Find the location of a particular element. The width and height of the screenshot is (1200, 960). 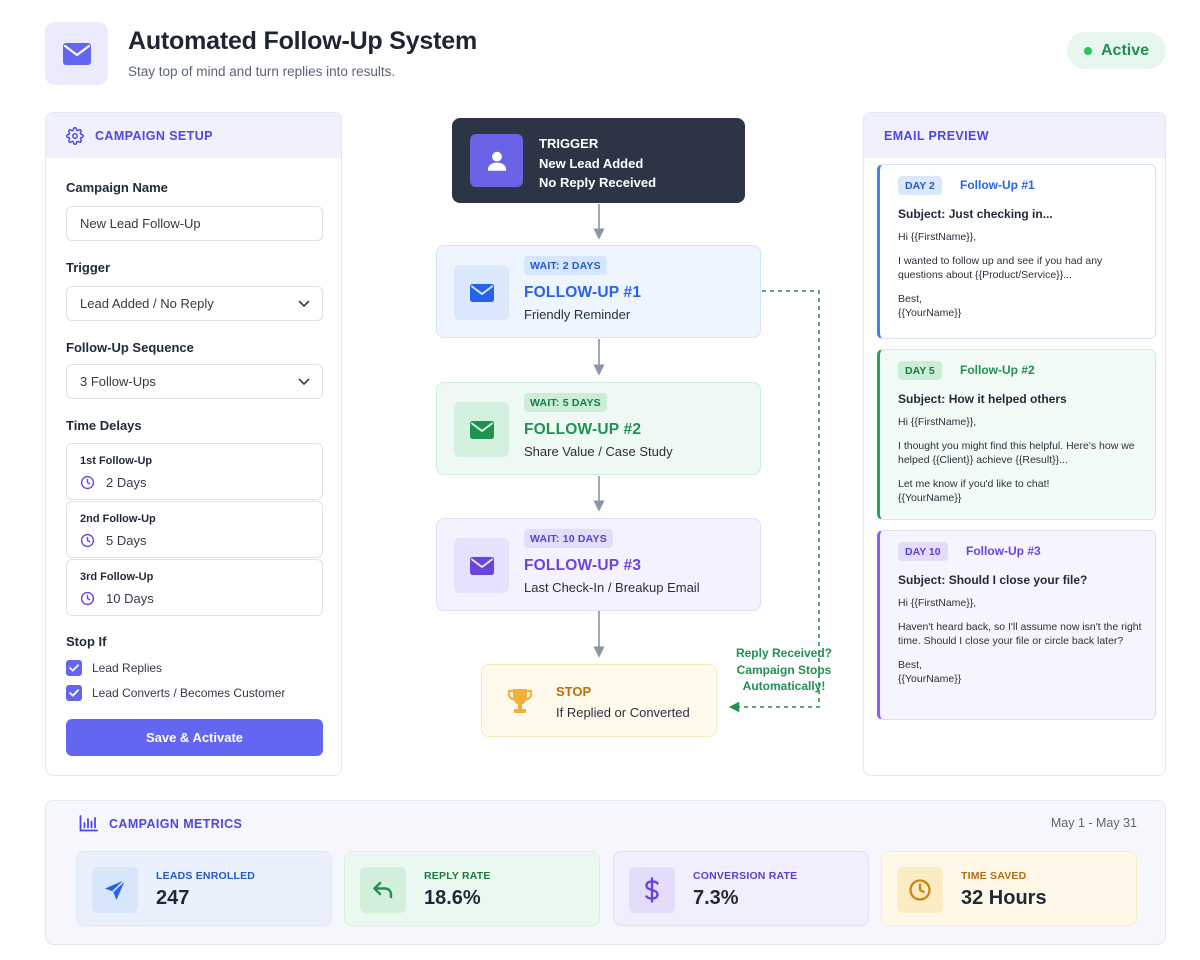

email-closing: Let me know if you'd like to chat! is located at coordinates (974, 484).